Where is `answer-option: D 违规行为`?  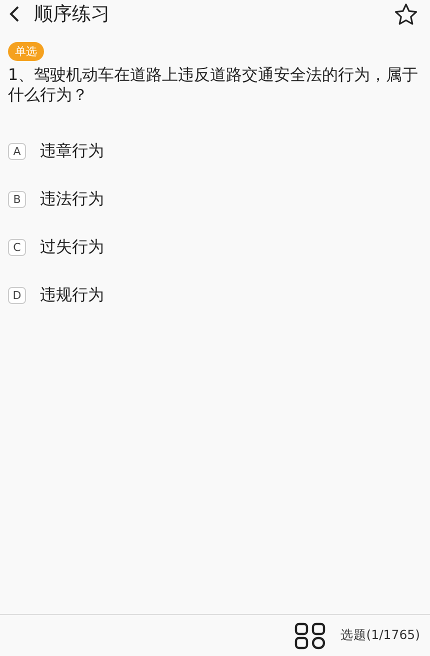
answer-option: D 违规行为 is located at coordinates (215, 295).